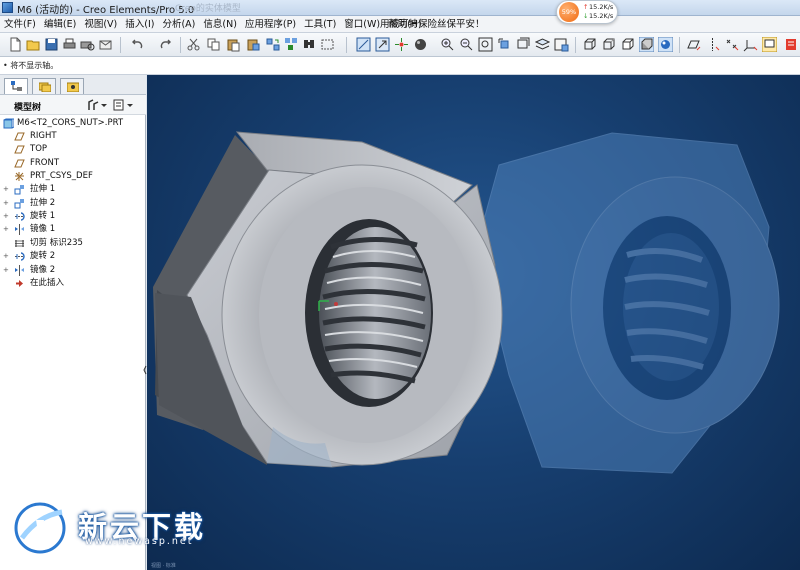 This screenshot has height=570, width=800. What do you see at coordinates (43, 136) in the screenshot?
I see `tree-item-label: RIGHT` at bounding box center [43, 136].